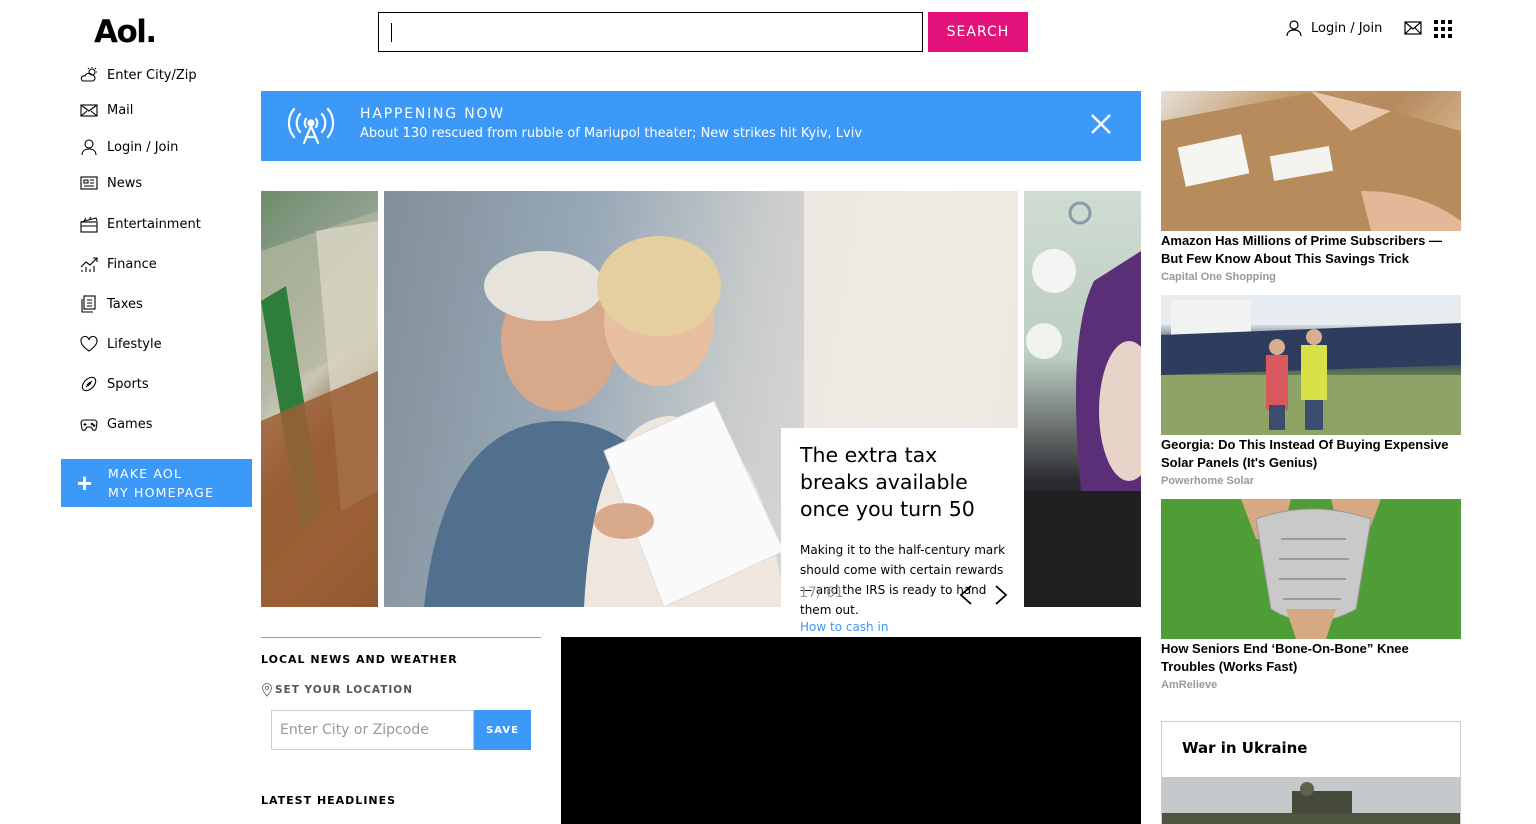 This screenshot has height=824, width=1536. I want to click on plus-icon: +, so click(84, 483).